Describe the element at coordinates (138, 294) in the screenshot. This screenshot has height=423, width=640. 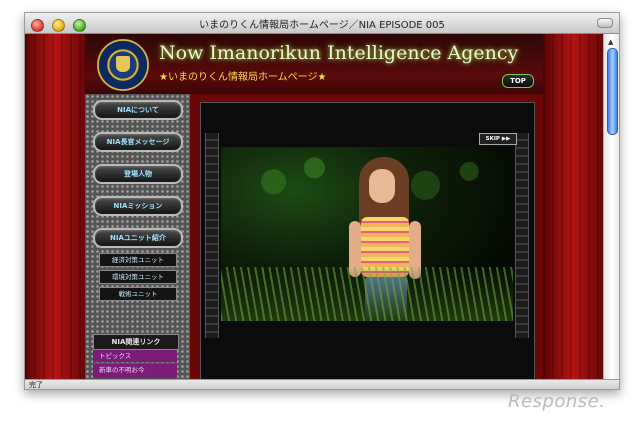
I see `nav-sub-tactical-unit: 戦術ユニット` at that location.